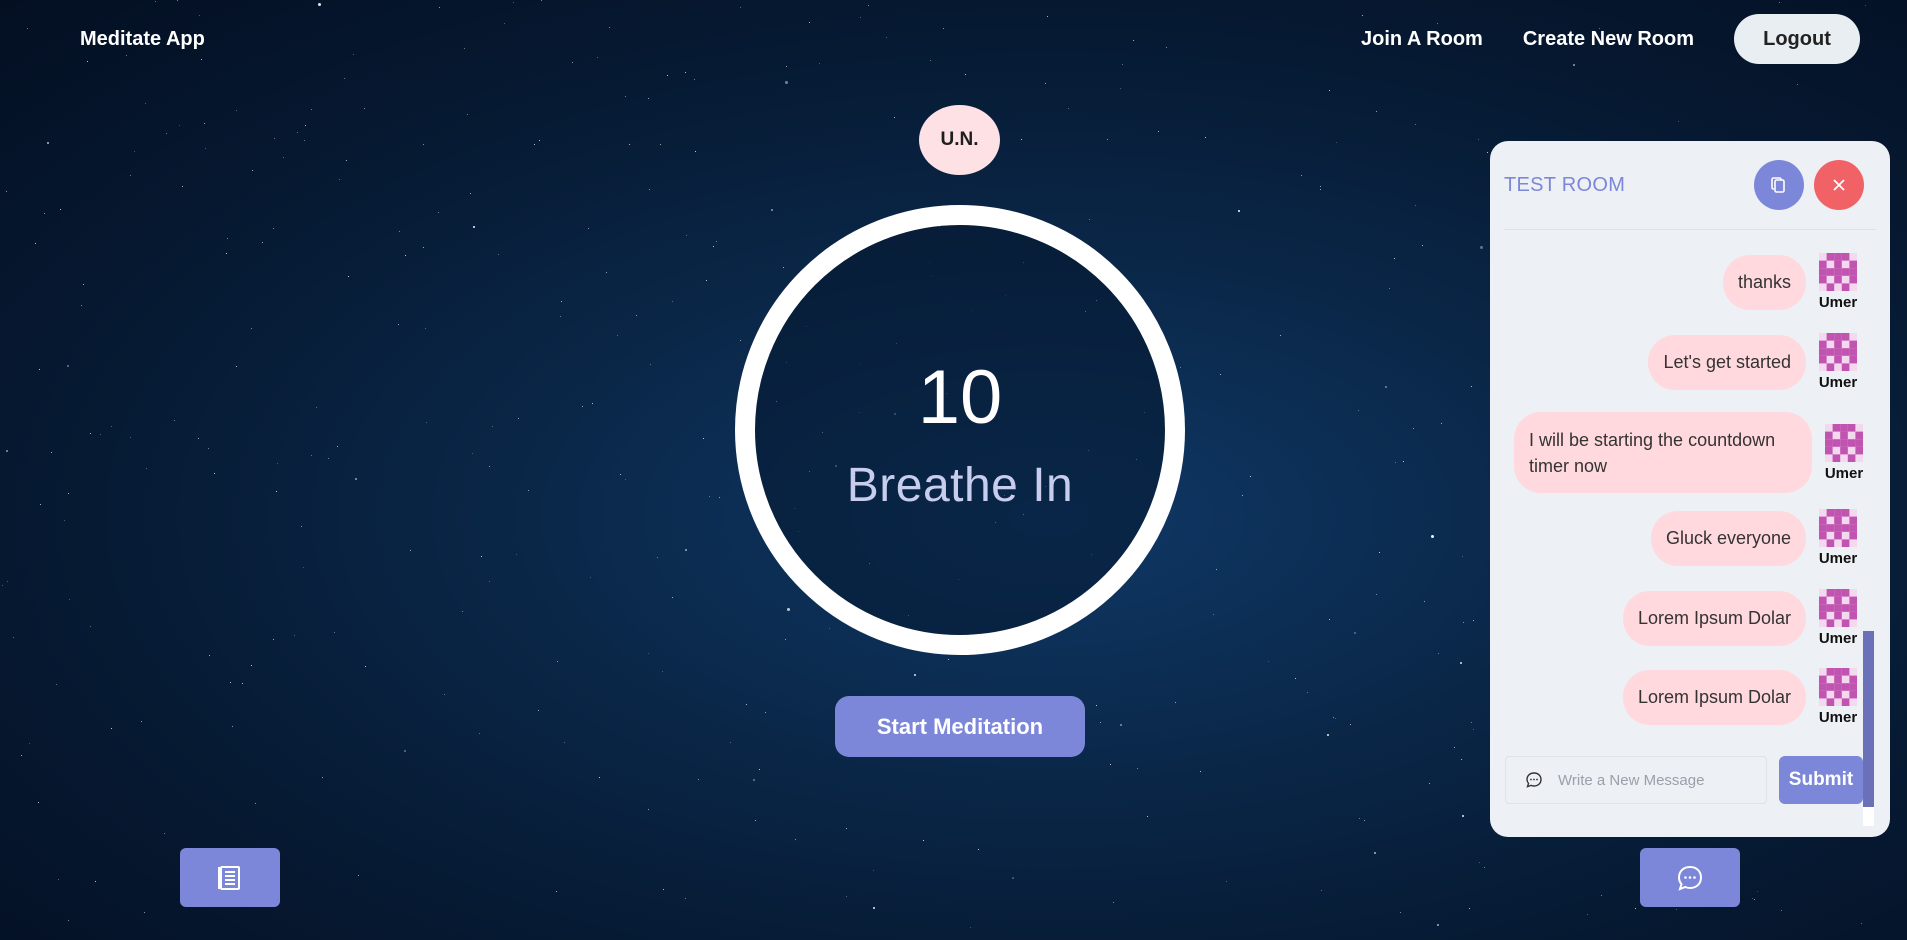  What do you see at coordinates (1728, 538) in the screenshot?
I see `message-bubble: Gluck everyone` at bounding box center [1728, 538].